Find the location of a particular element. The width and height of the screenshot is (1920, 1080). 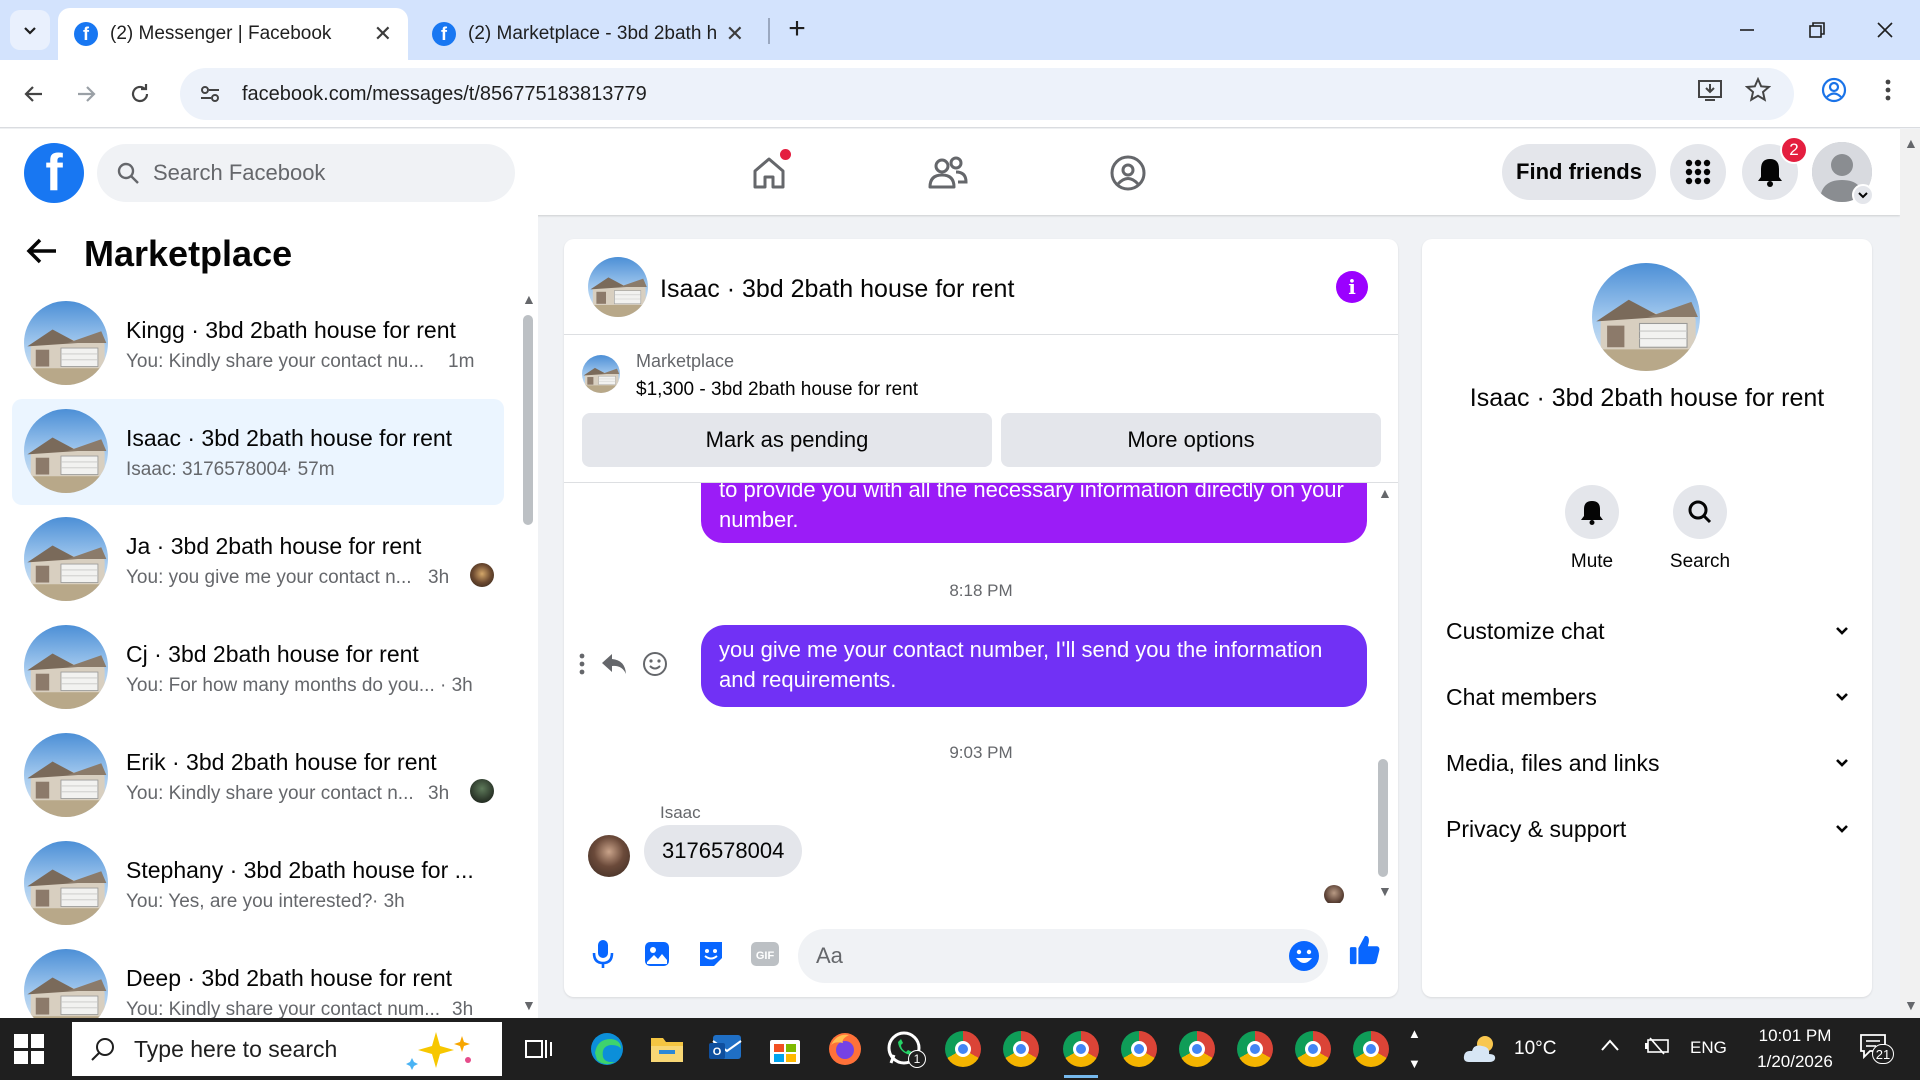

back-arrow-icon is located at coordinates (42, 254).